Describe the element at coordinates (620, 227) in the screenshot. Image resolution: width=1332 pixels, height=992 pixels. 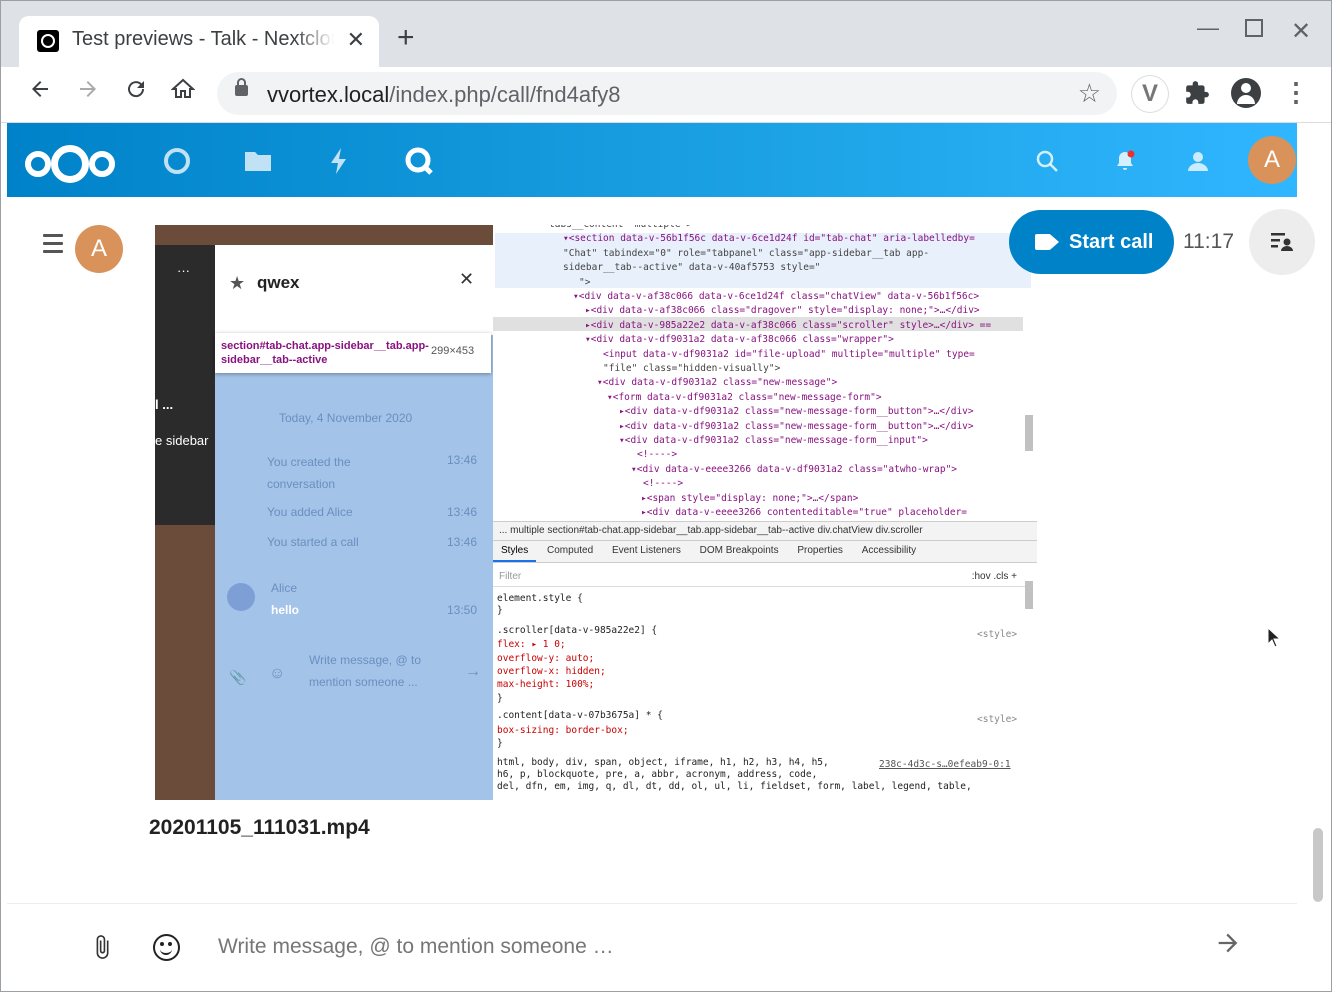
I see `preview-dom-line: tabs__content--multiple >` at that location.